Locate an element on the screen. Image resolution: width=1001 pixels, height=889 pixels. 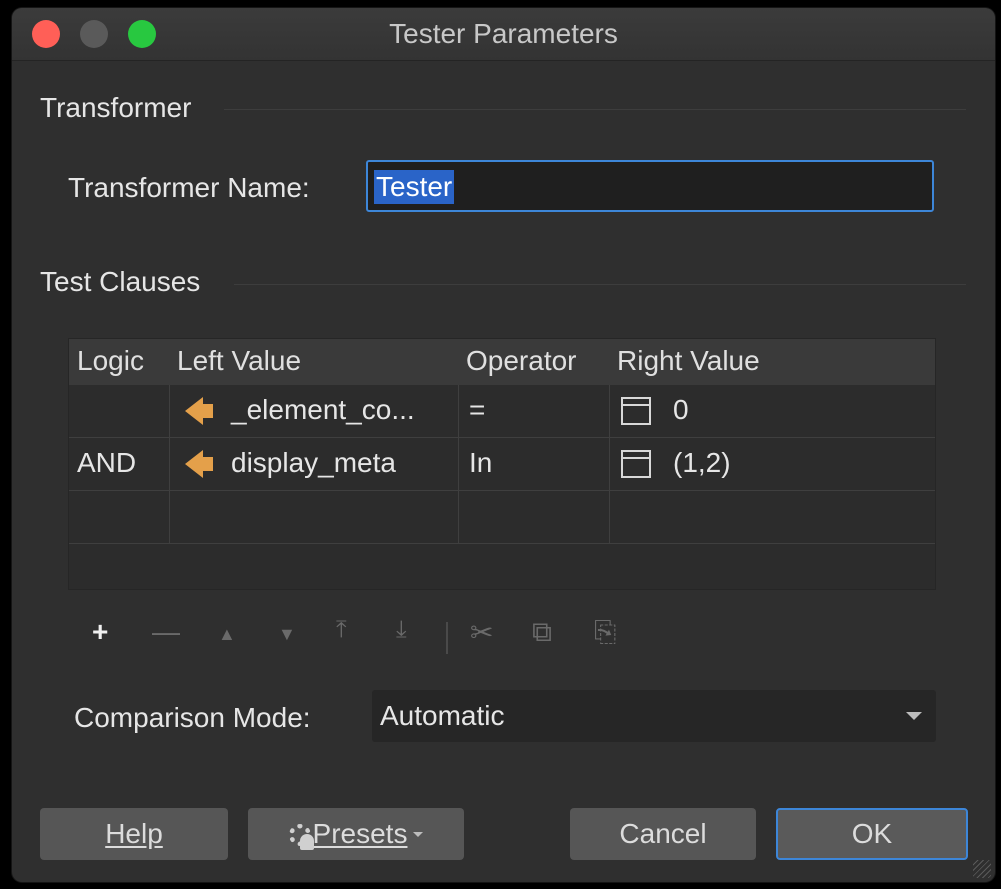
window-title: Tester Parameters is located at coordinates (503, 33).